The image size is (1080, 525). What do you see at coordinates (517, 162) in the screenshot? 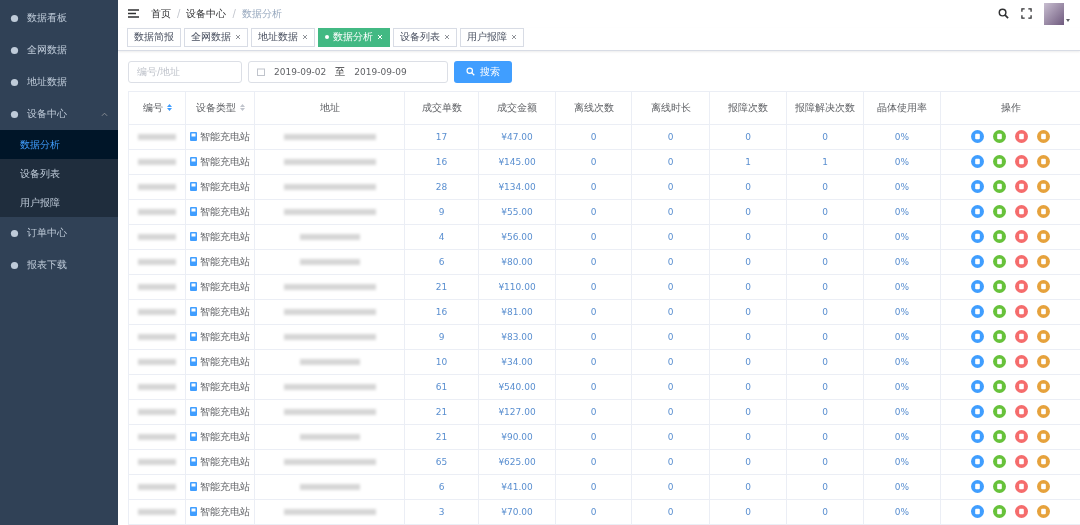
I see `table-cell: ¥145.00` at bounding box center [517, 162].